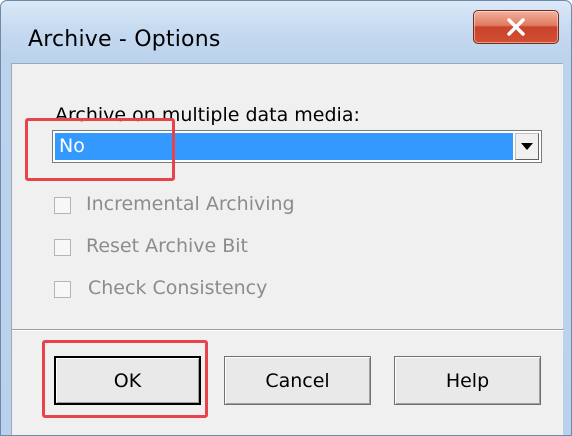  Describe the element at coordinates (125, 379) in the screenshot. I see `highlight-box-ok-button` at that location.